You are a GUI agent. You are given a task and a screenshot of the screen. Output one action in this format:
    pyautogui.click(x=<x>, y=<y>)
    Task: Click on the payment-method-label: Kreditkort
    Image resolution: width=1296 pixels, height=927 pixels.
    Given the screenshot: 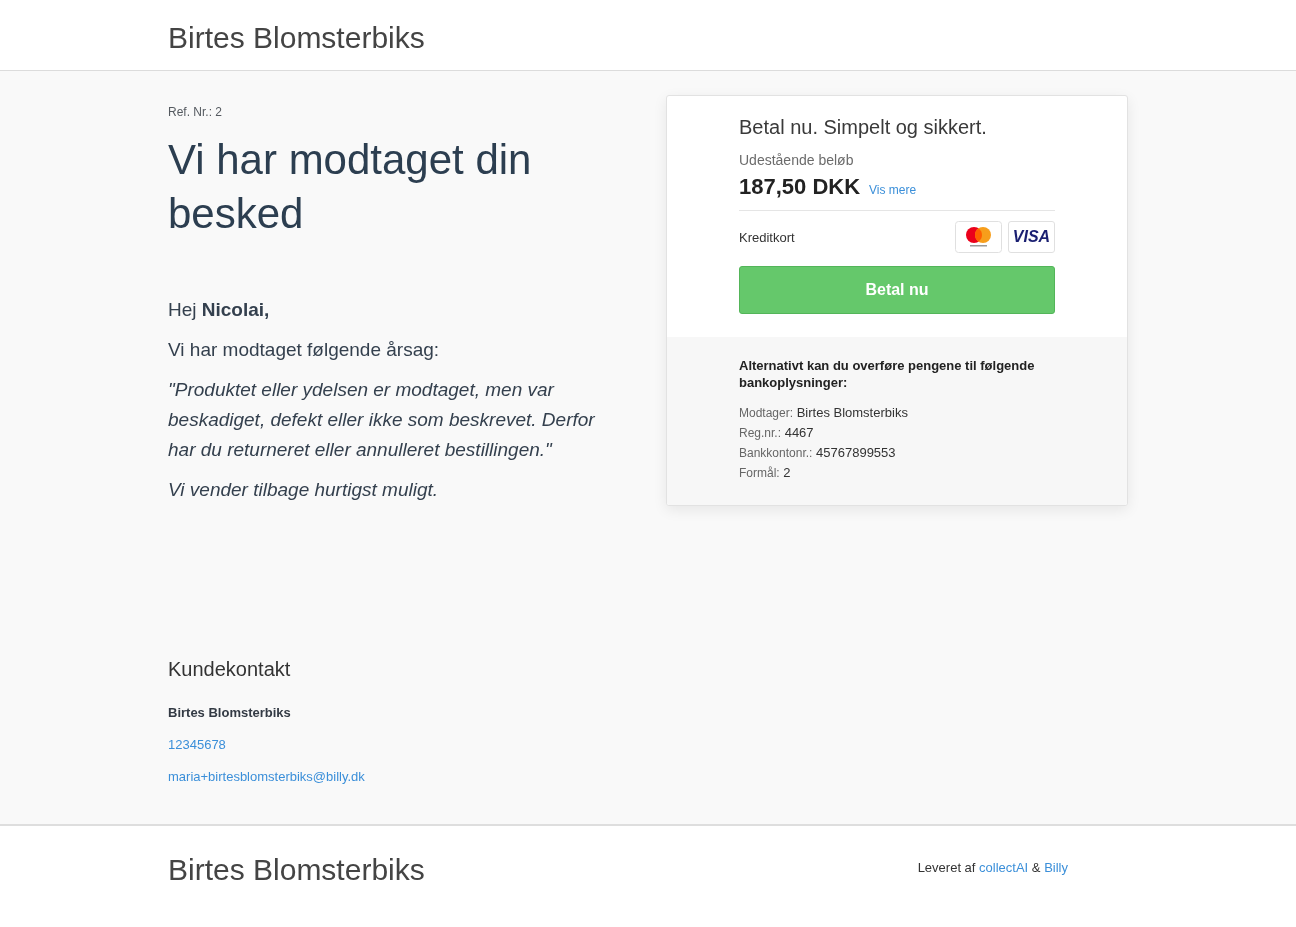 What is the action you would take?
    pyautogui.click(x=767, y=237)
    